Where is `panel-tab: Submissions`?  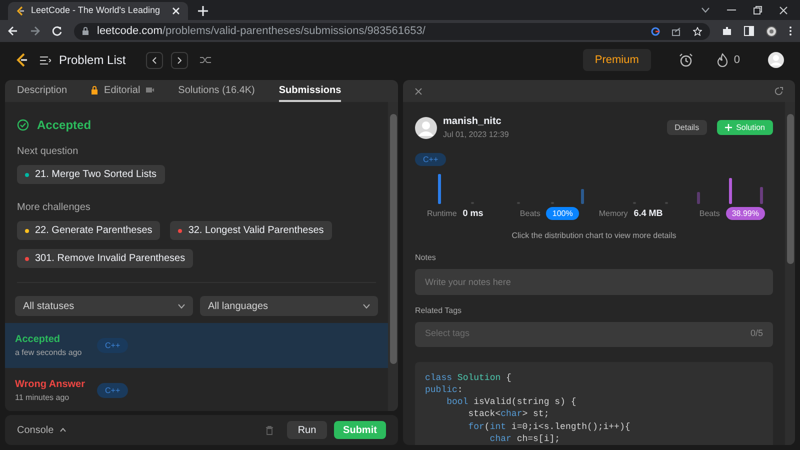
panel-tab: Submissions is located at coordinates (310, 91).